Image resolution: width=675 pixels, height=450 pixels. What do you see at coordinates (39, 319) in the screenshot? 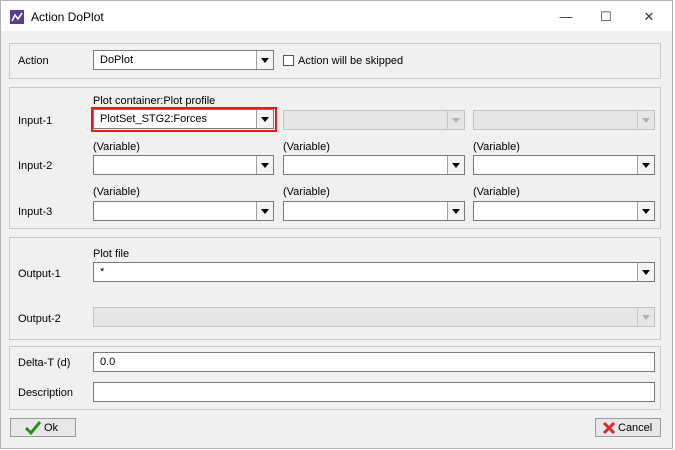
I see `output-2-label: Output-2` at bounding box center [39, 319].